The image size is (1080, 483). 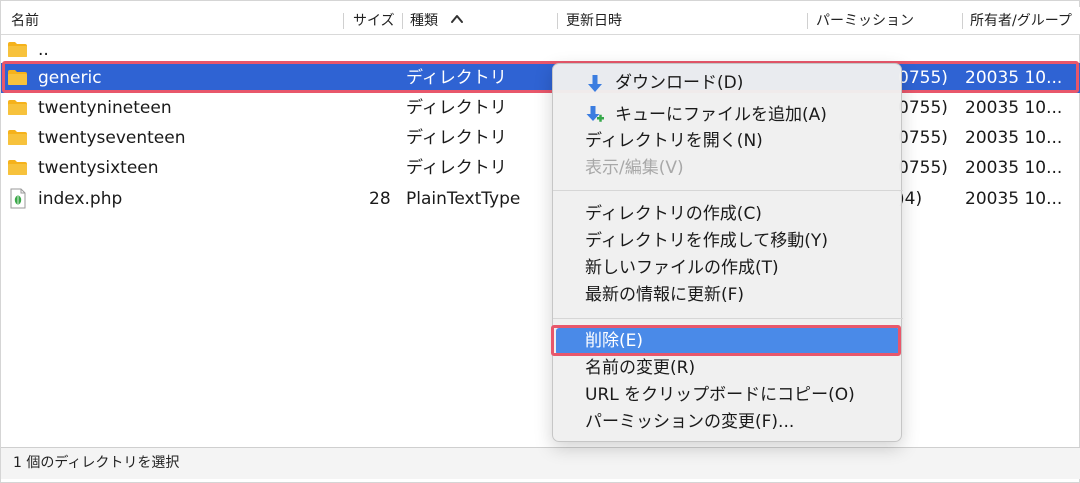 What do you see at coordinates (43, 50) in the screenshot?
I see `parent-dir-label: ..` at bounding box center [43, 50].